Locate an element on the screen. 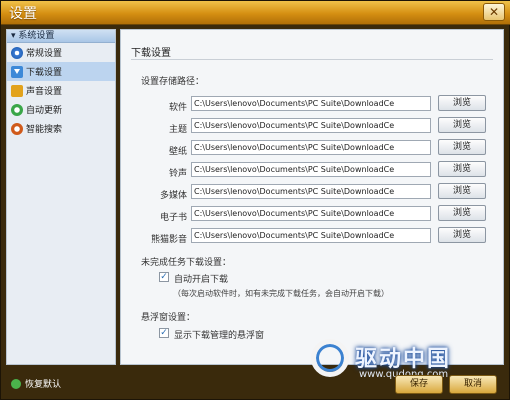 This screenshot has height=400, width=510. float-show-checkbox: ✓ is located at coordinates (164, 333).